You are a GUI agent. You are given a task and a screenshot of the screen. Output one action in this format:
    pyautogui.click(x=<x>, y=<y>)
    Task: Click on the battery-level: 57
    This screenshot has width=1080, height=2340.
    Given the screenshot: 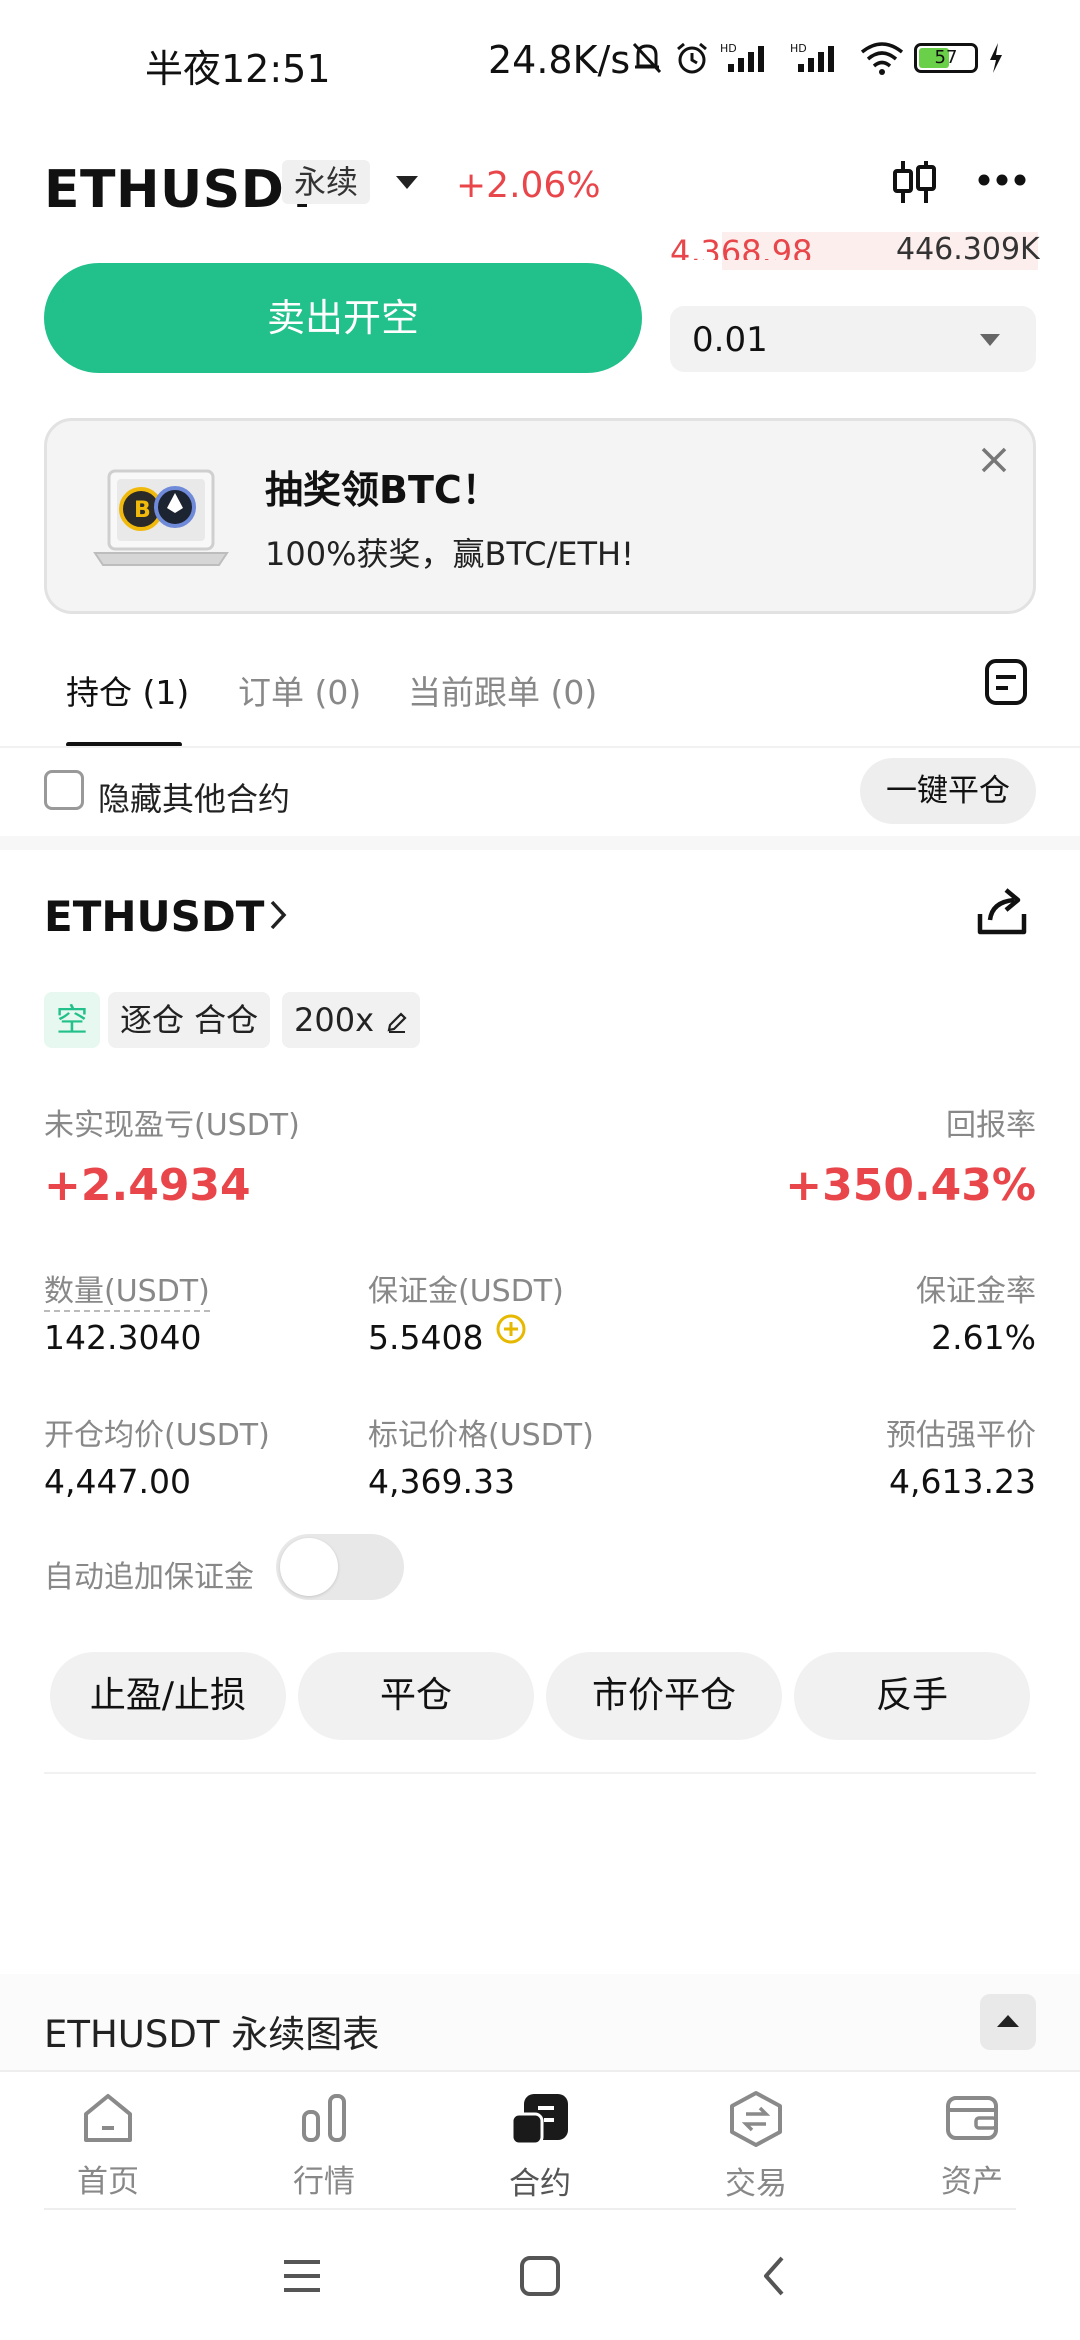 What is the action you would take?
    pyautogui.click(x=946, y=57)
    